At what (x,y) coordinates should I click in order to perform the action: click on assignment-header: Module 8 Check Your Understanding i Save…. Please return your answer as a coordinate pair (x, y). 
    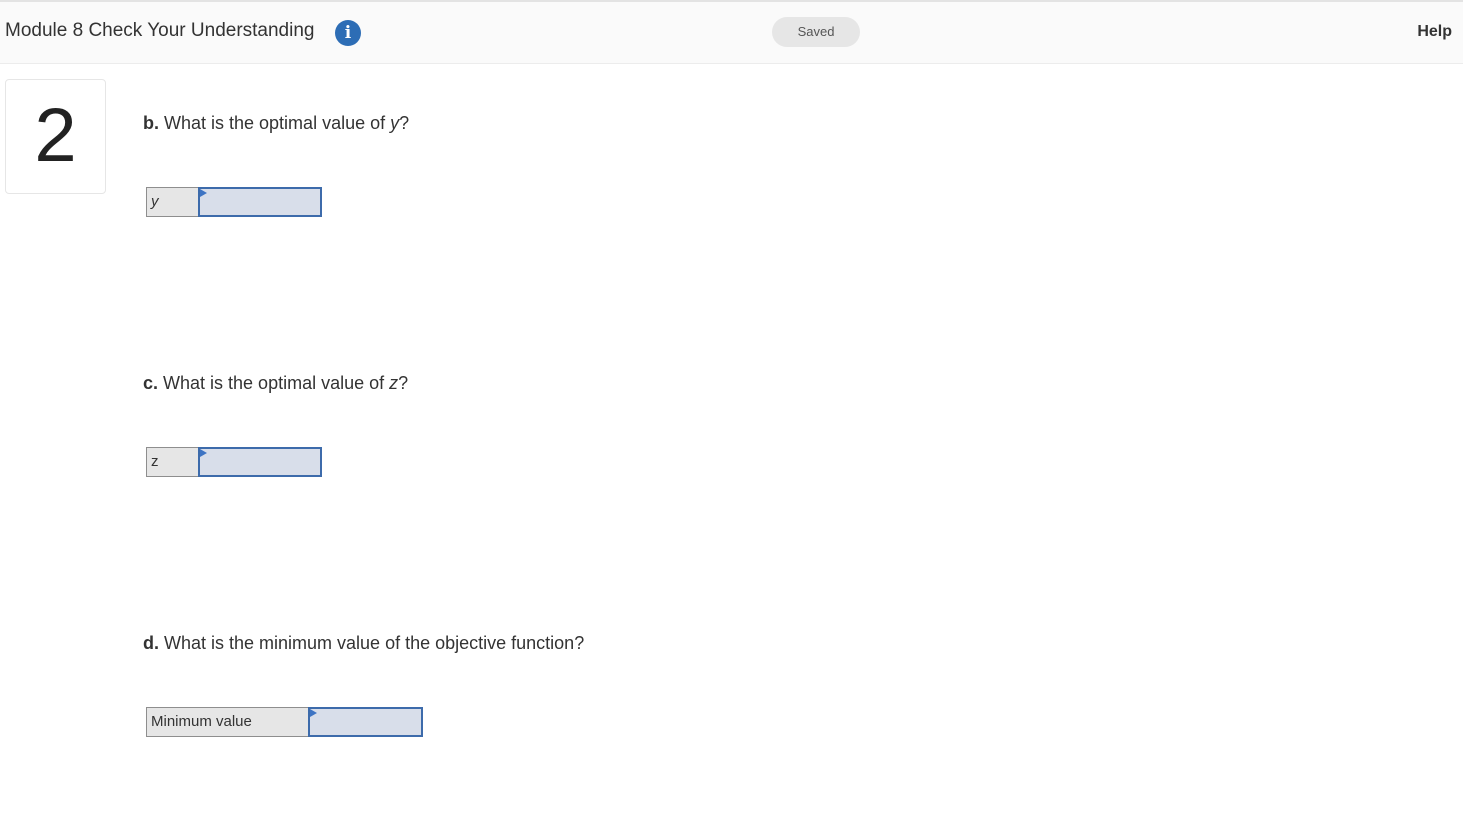
    Looking at the image, I should click on (731, 33).